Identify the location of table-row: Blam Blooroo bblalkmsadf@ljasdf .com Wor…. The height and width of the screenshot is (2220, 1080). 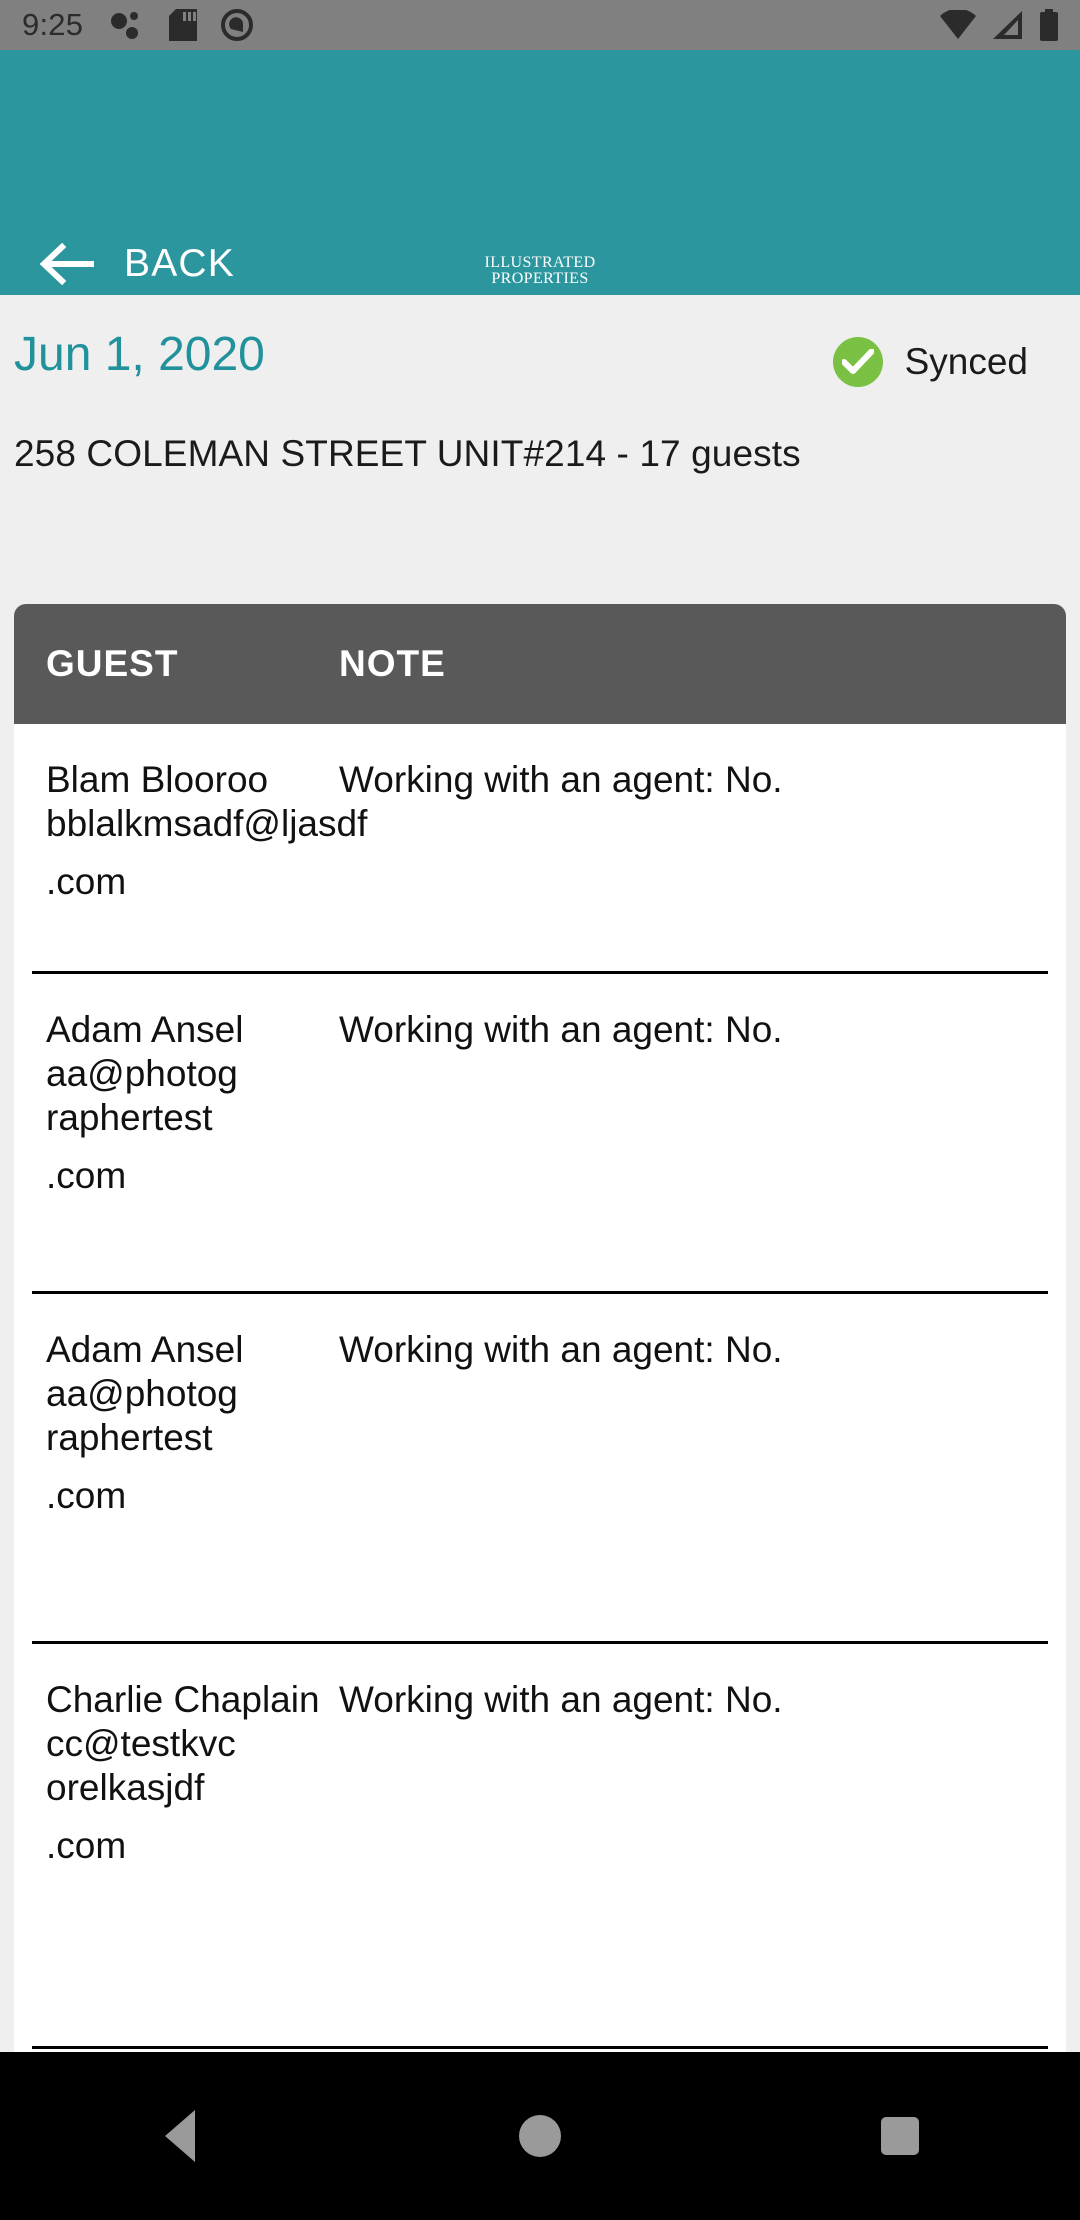
(540, 849).